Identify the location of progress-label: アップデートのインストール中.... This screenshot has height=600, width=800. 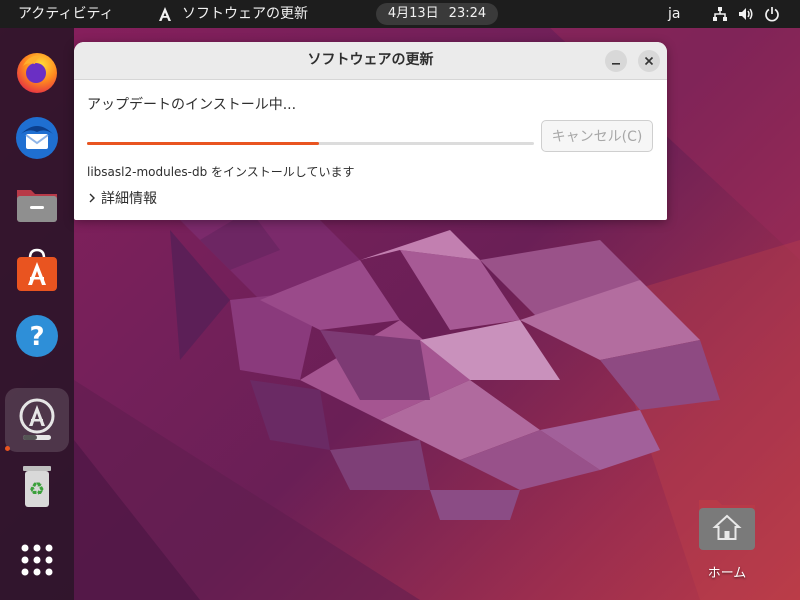
(192, 105).